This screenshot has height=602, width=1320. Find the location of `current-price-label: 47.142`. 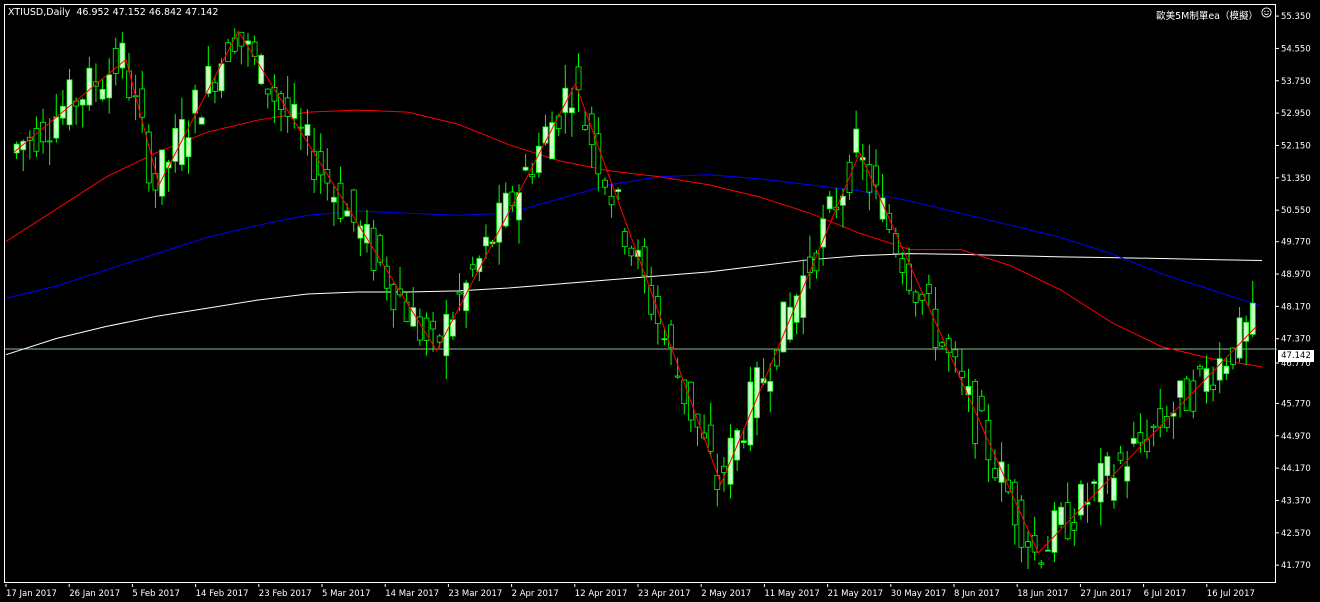

current-price-label: 47.142 is located at coordinates (1296, 356).